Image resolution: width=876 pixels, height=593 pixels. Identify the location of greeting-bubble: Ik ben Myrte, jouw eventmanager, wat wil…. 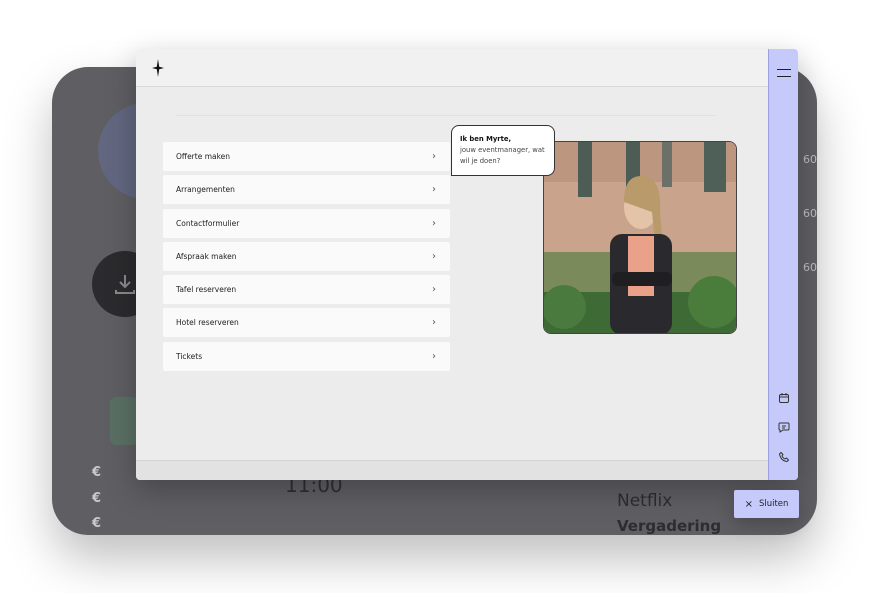
(503, 150).